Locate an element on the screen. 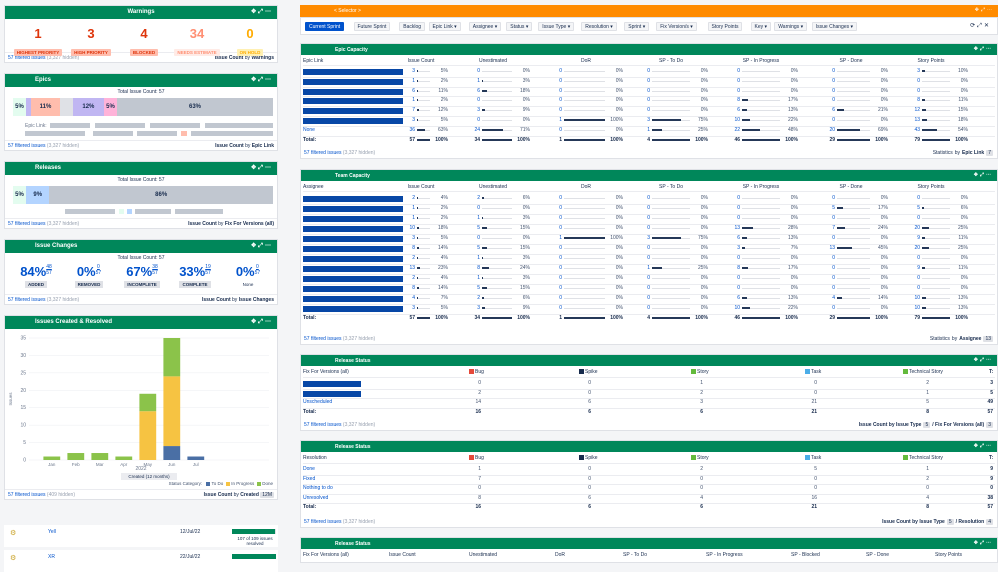 This screenshot has width=998, height=572. row-label: Fixed is located at coordinates (309, 479).